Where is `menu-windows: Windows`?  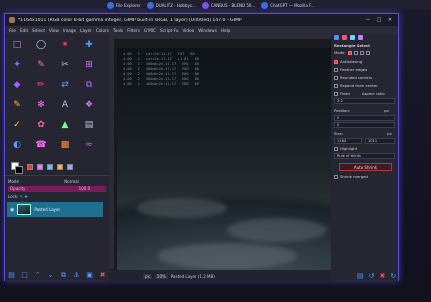 menu-windows: Windows is located at coordinates (207, 30).